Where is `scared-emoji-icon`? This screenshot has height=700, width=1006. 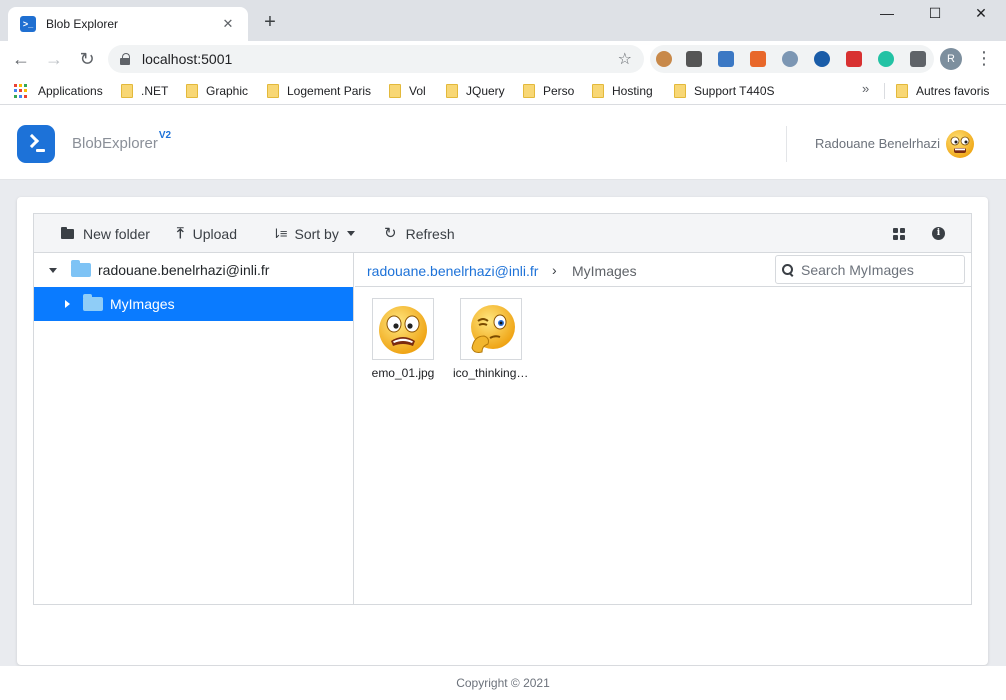
scared-emoji-icon is located at coordinates (403, 330).